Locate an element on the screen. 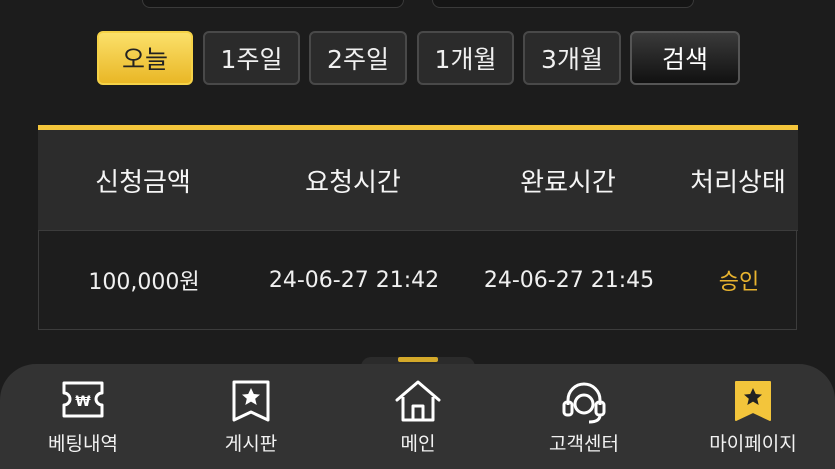 This screenshot has height=469, width=835. header-status: 처리상태 is located at coordinates (738, 182).